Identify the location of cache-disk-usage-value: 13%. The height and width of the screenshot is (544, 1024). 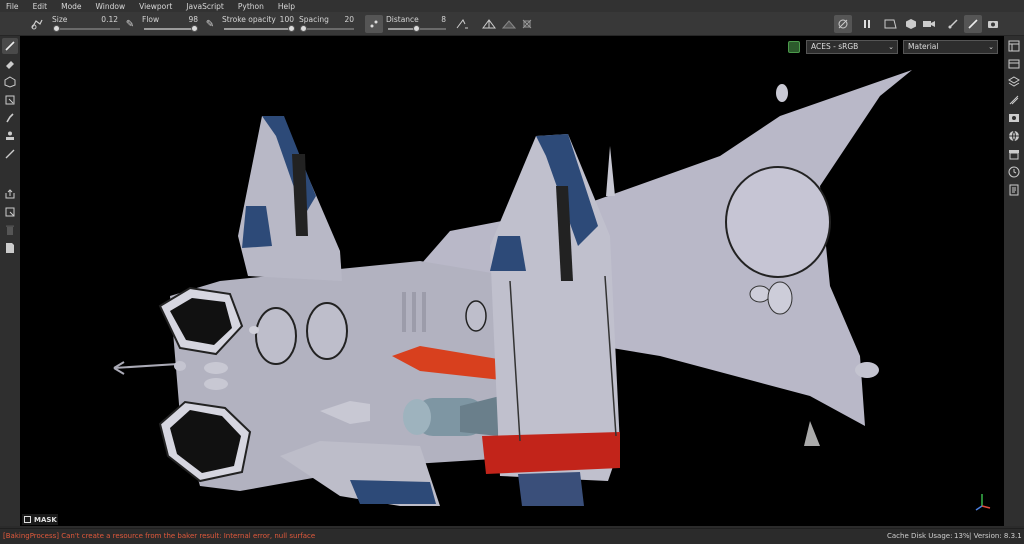
(962, 536).